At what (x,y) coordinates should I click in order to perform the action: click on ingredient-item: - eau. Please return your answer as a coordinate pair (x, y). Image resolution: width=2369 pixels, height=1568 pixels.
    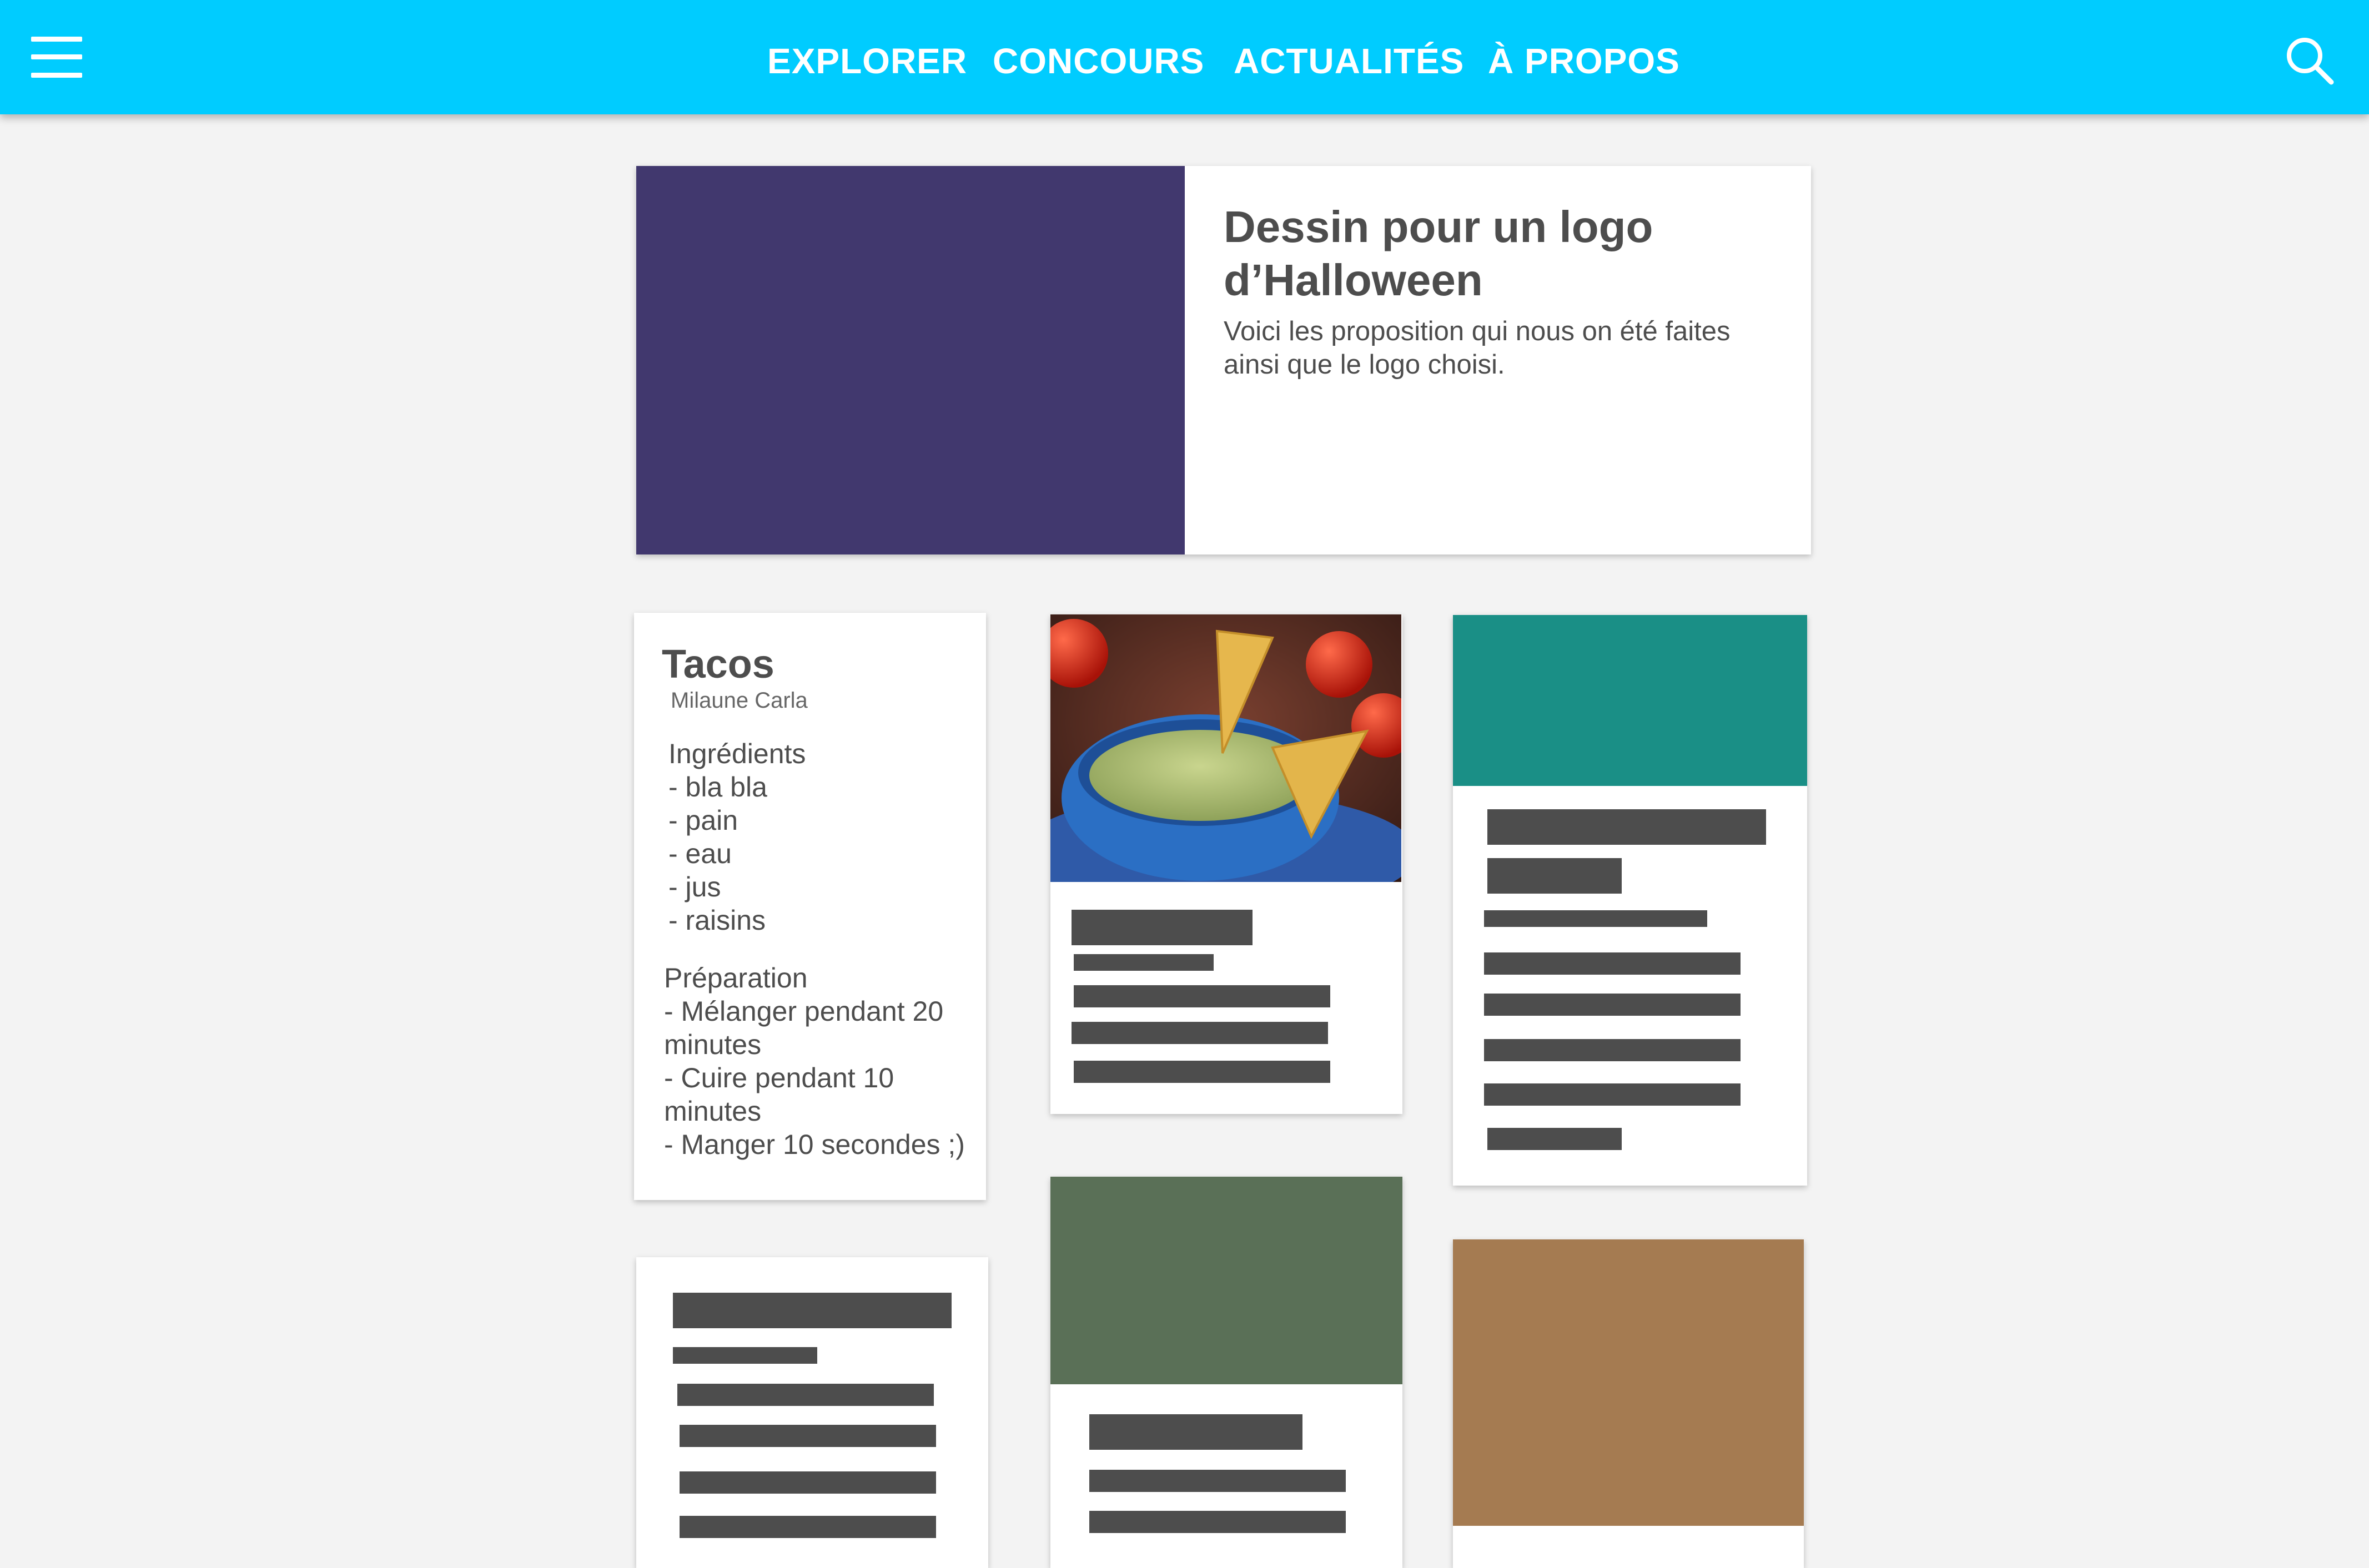
    Looking at the image, I should click on (700, 853).